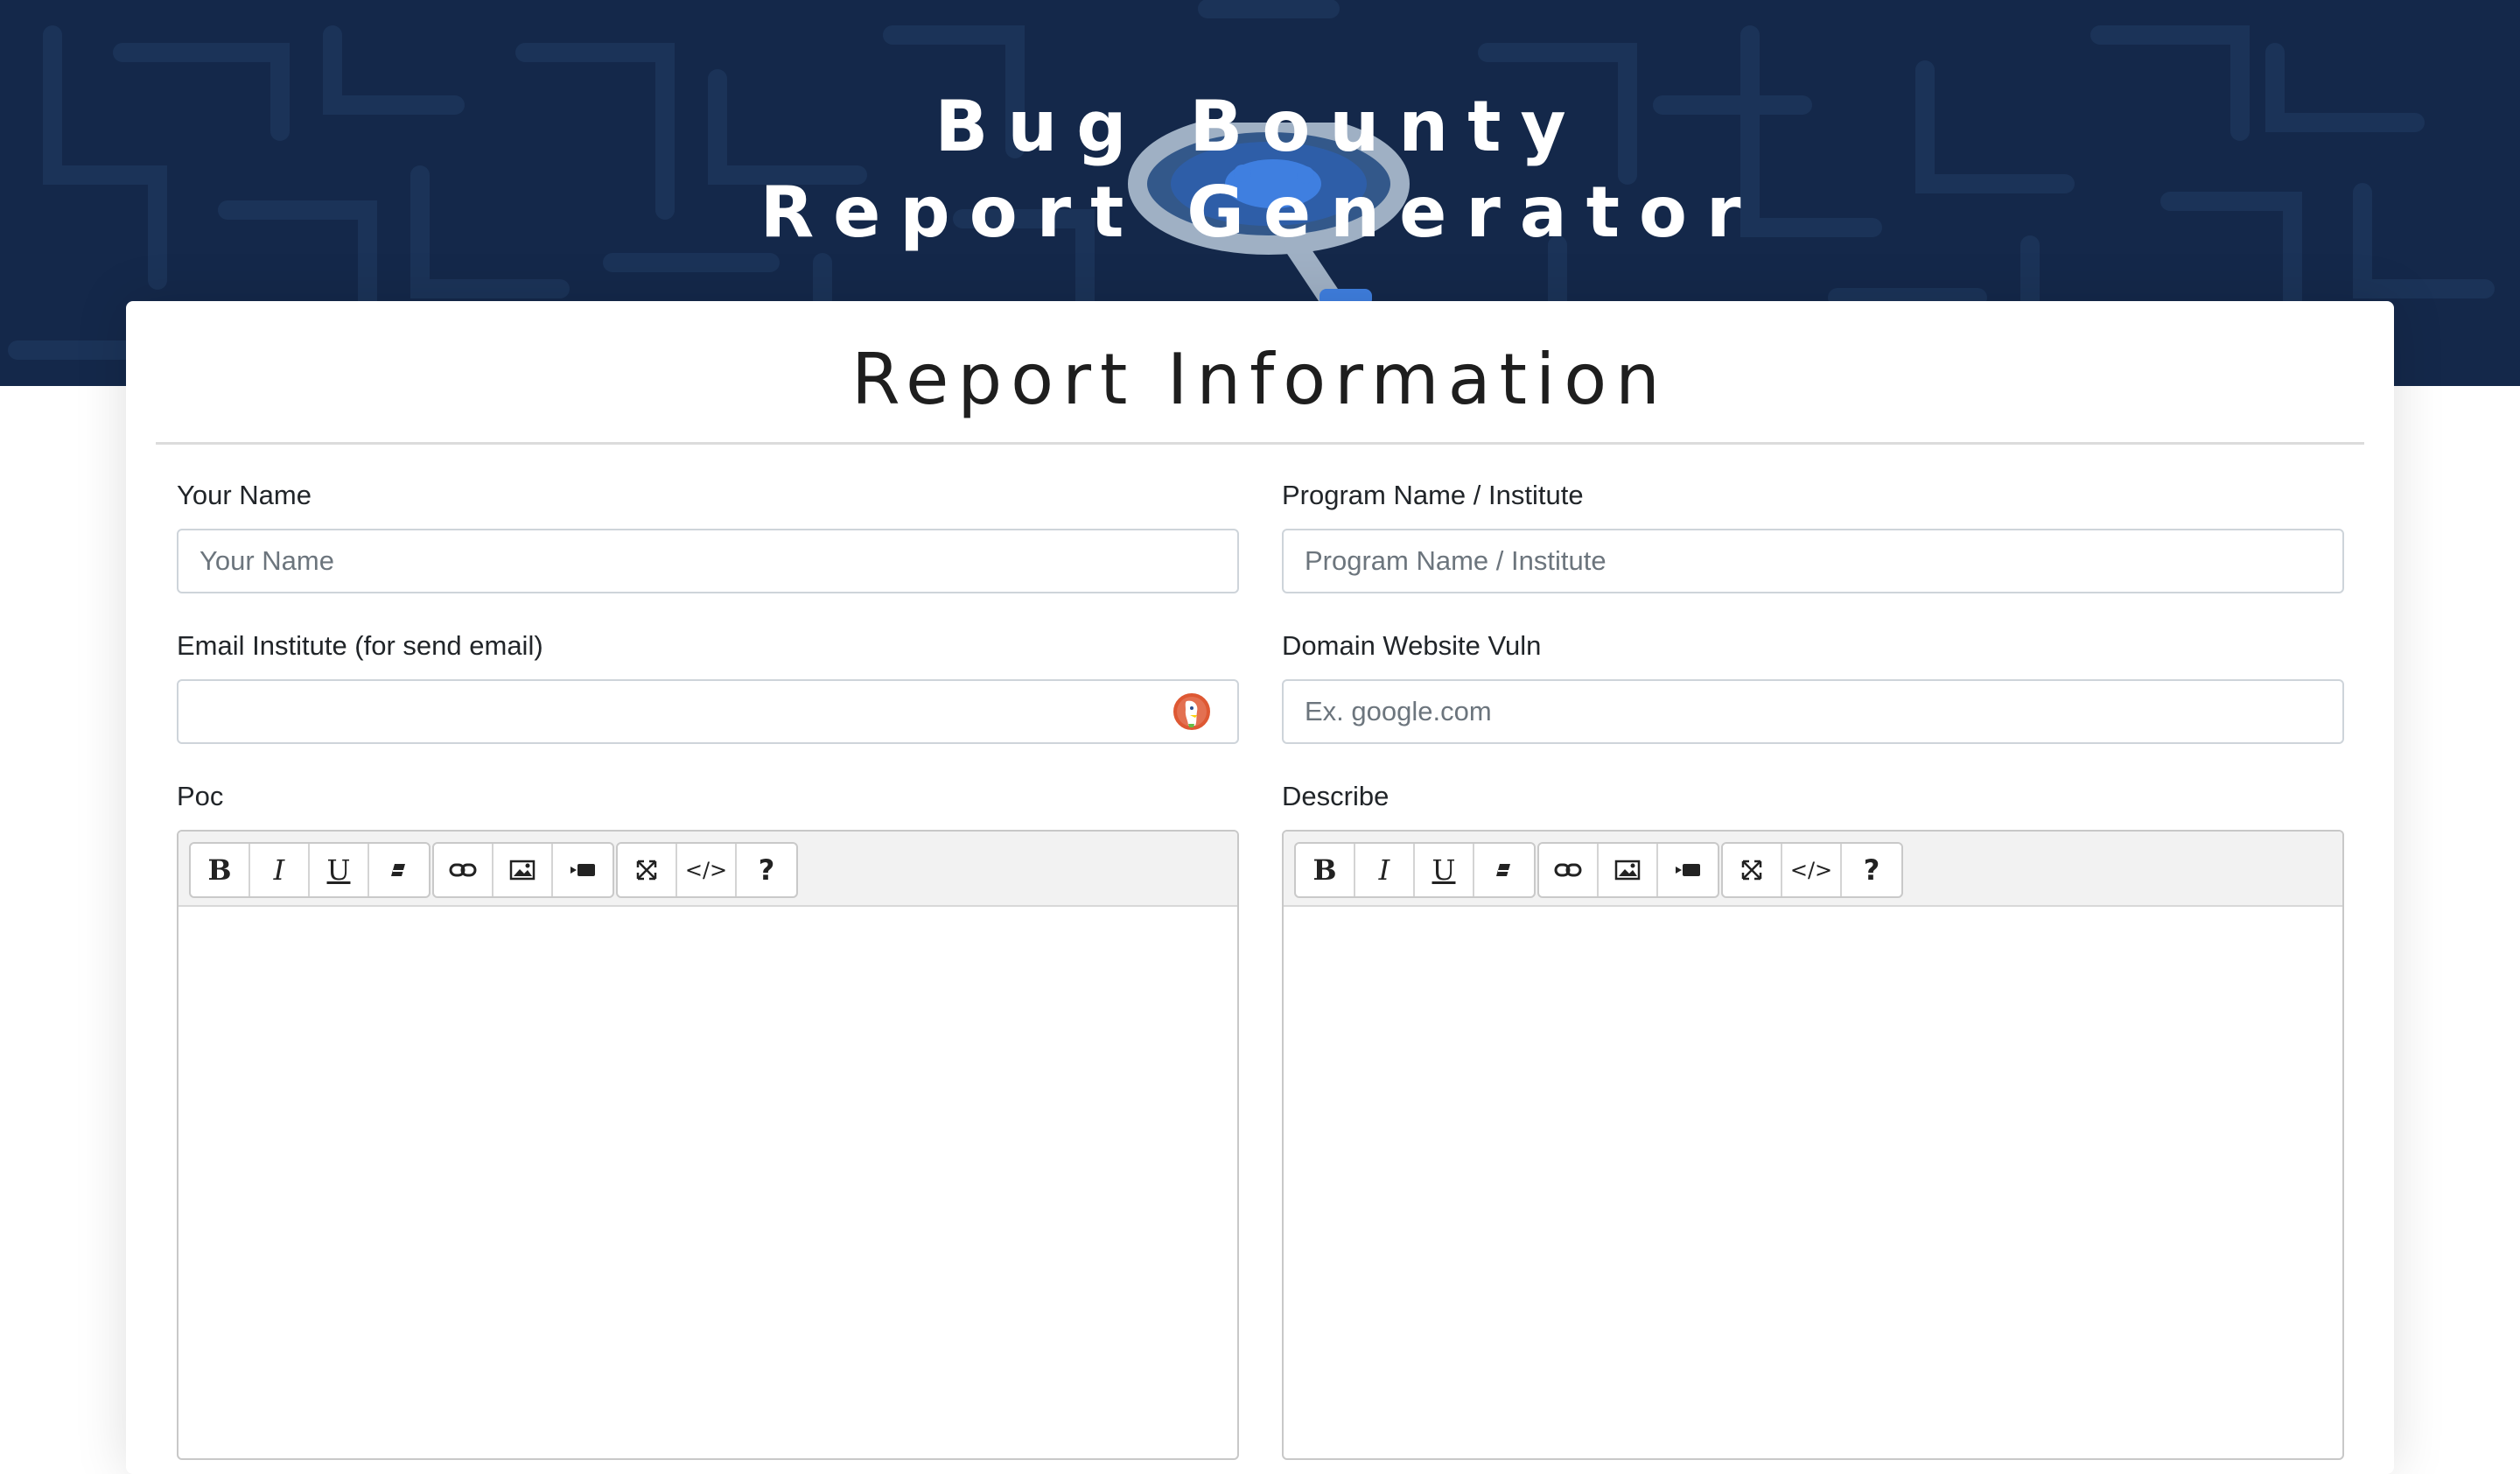  I want to click on describe-editor-content, so click(1813, 1169).